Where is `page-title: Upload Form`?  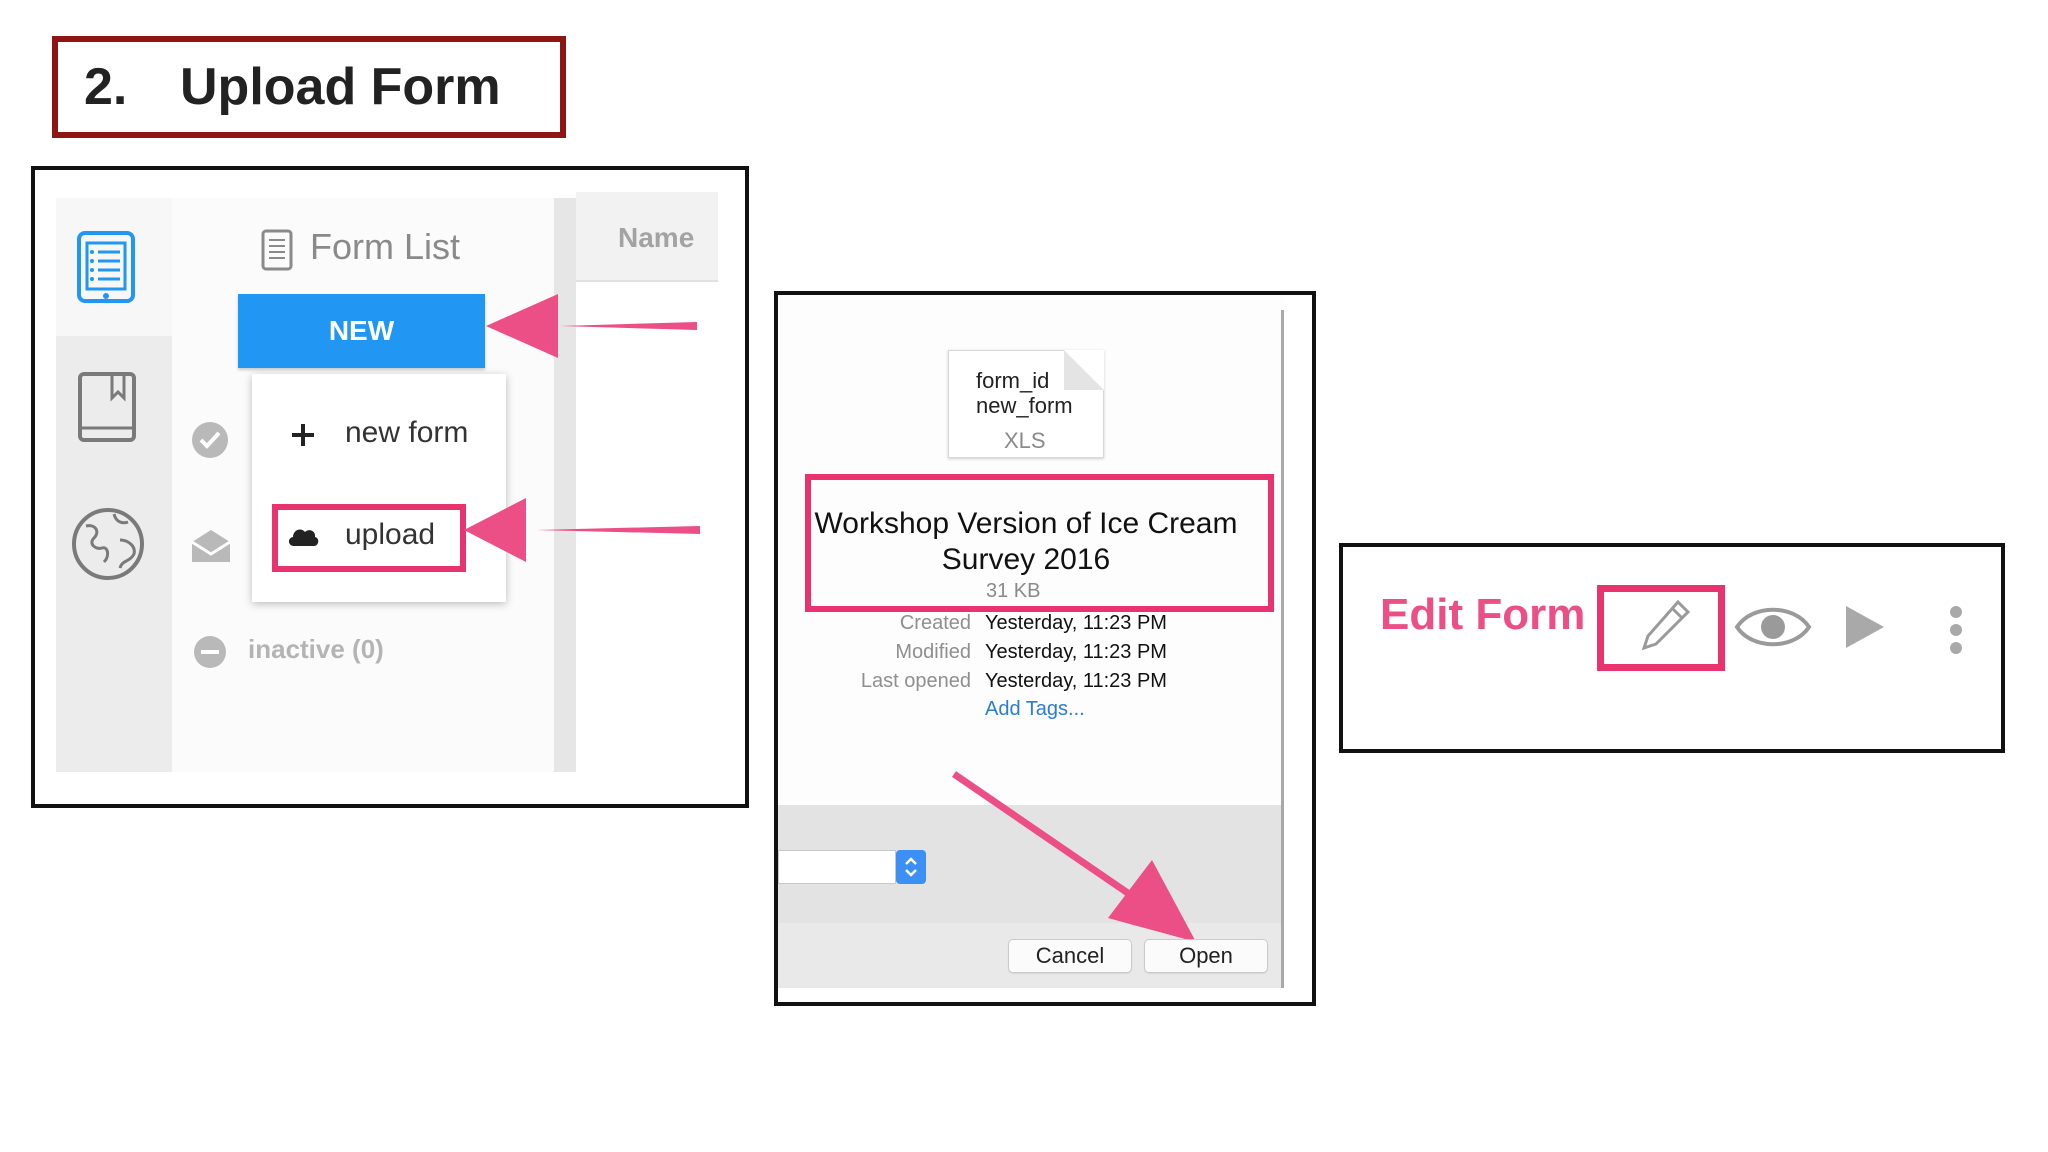 page-title: Upload Form is located at coordinates (340, 87).